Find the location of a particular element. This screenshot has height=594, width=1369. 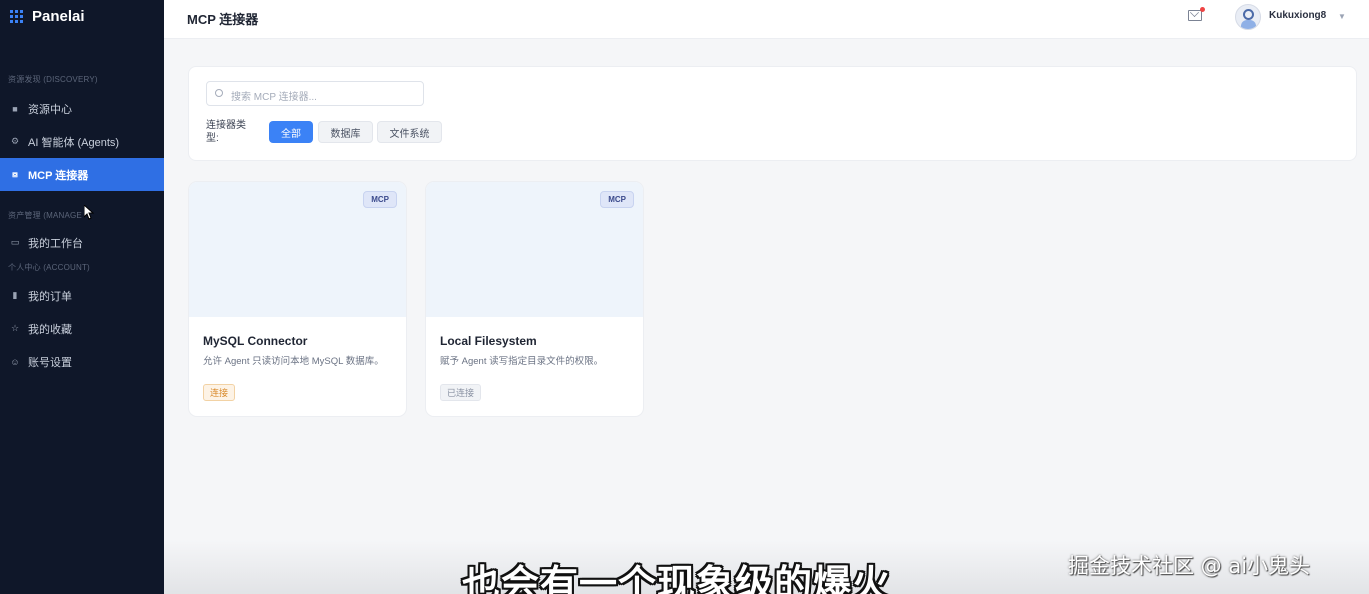

monitor-icon: ▭ is located at coordinates (15, 242).